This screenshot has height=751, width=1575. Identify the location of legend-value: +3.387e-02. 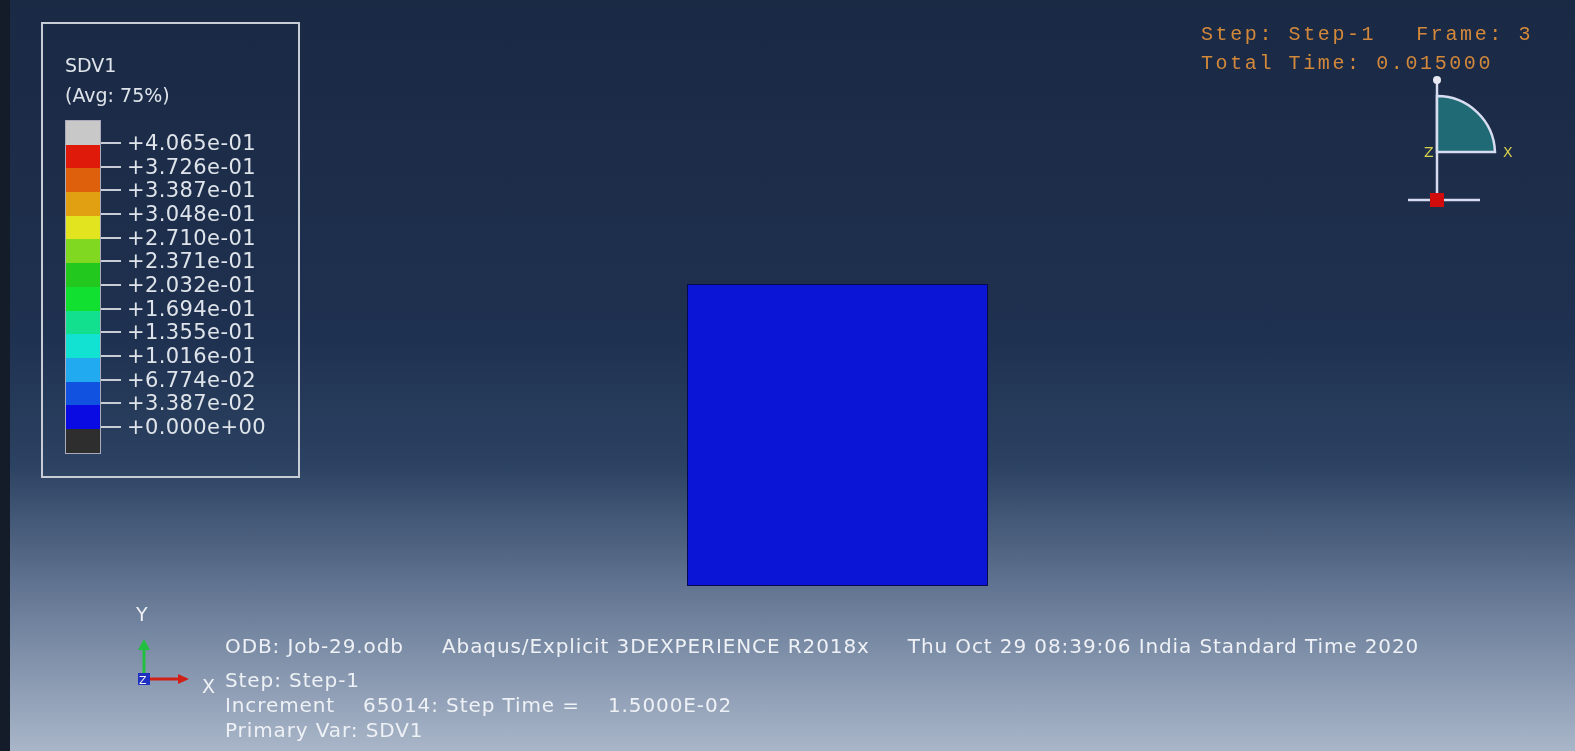
(191, 403).